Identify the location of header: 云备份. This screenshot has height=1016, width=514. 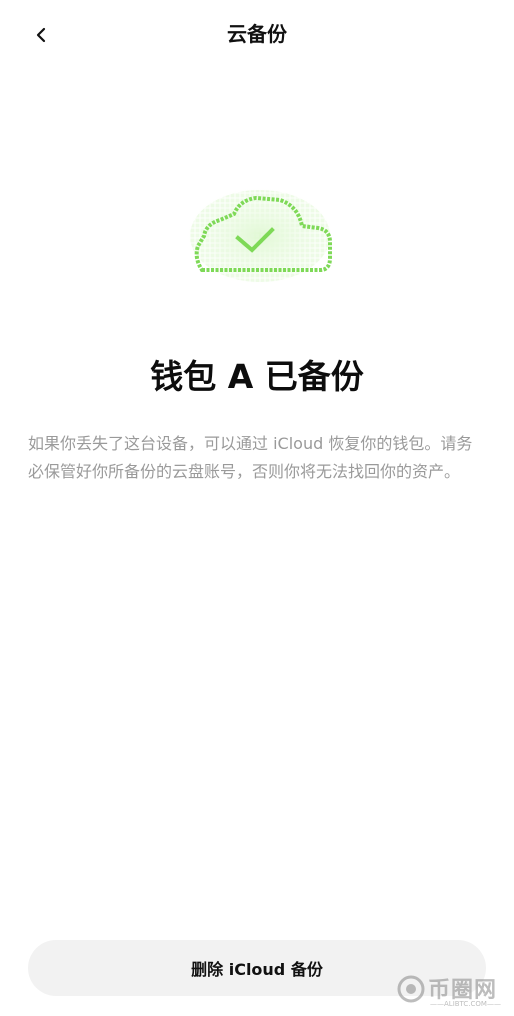
(257, 34).